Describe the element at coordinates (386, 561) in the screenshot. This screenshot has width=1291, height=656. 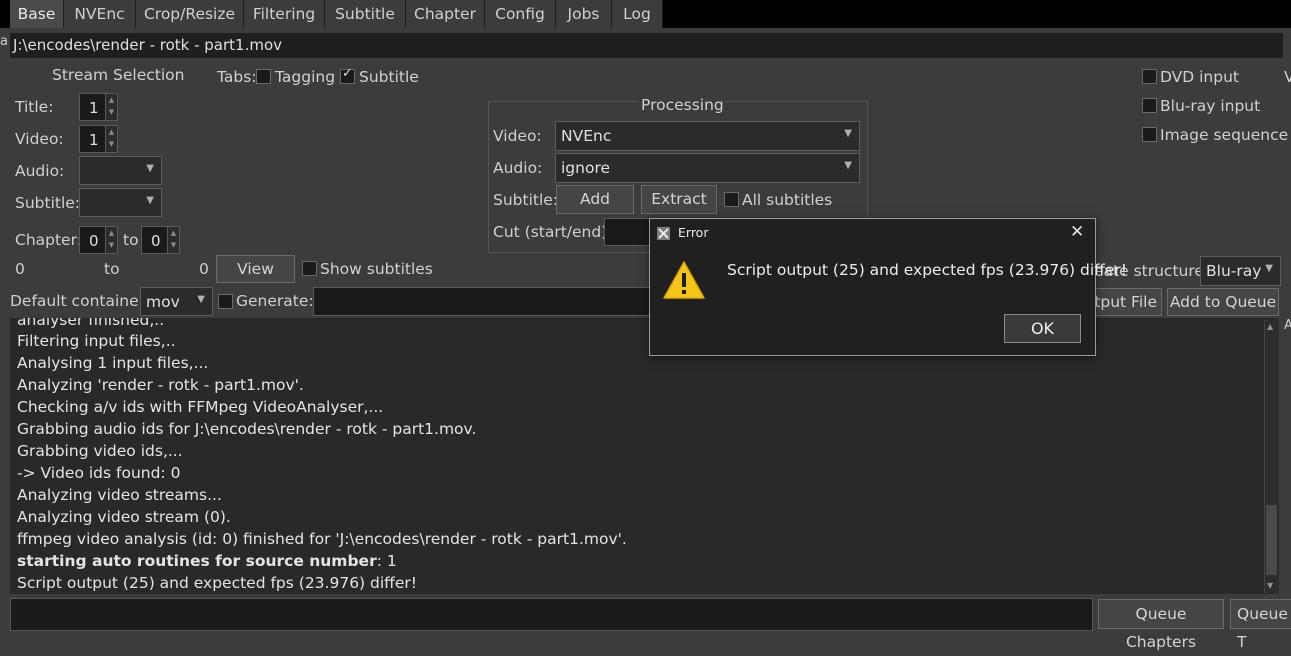
I see `log-bold-suffix: : 1` at that location.